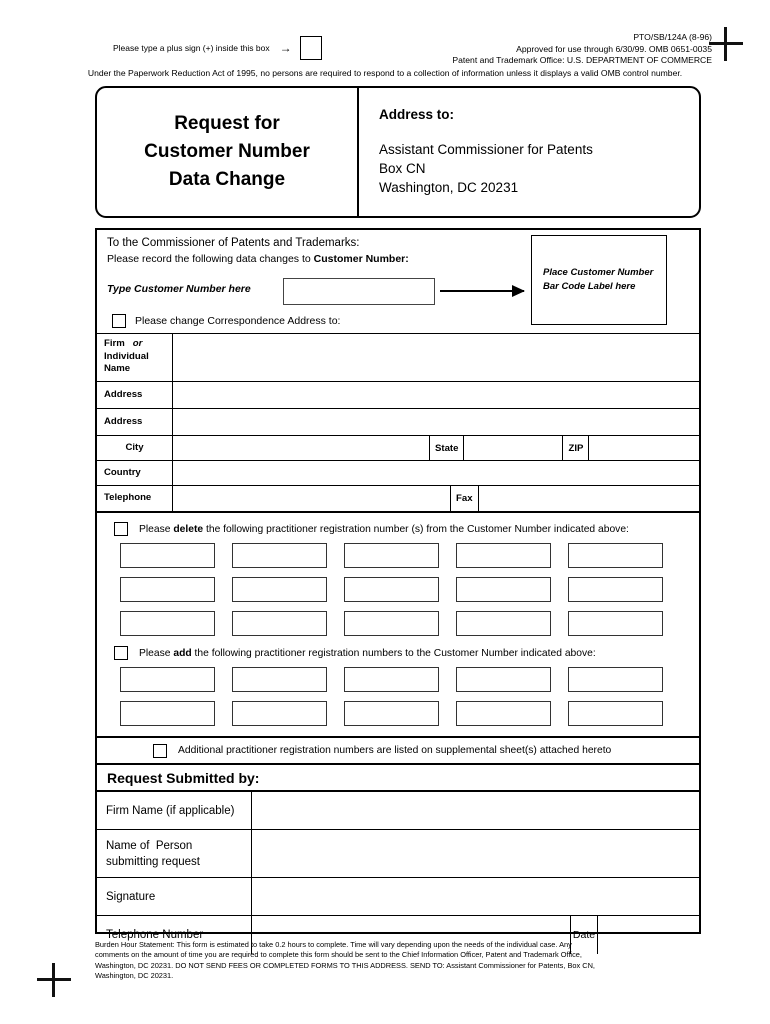 The width and height of the screenshot is (770, 1024). I want to click on barcode-label-placeholder: Place Customer Number Bar Code Label here, so click(599, 280).